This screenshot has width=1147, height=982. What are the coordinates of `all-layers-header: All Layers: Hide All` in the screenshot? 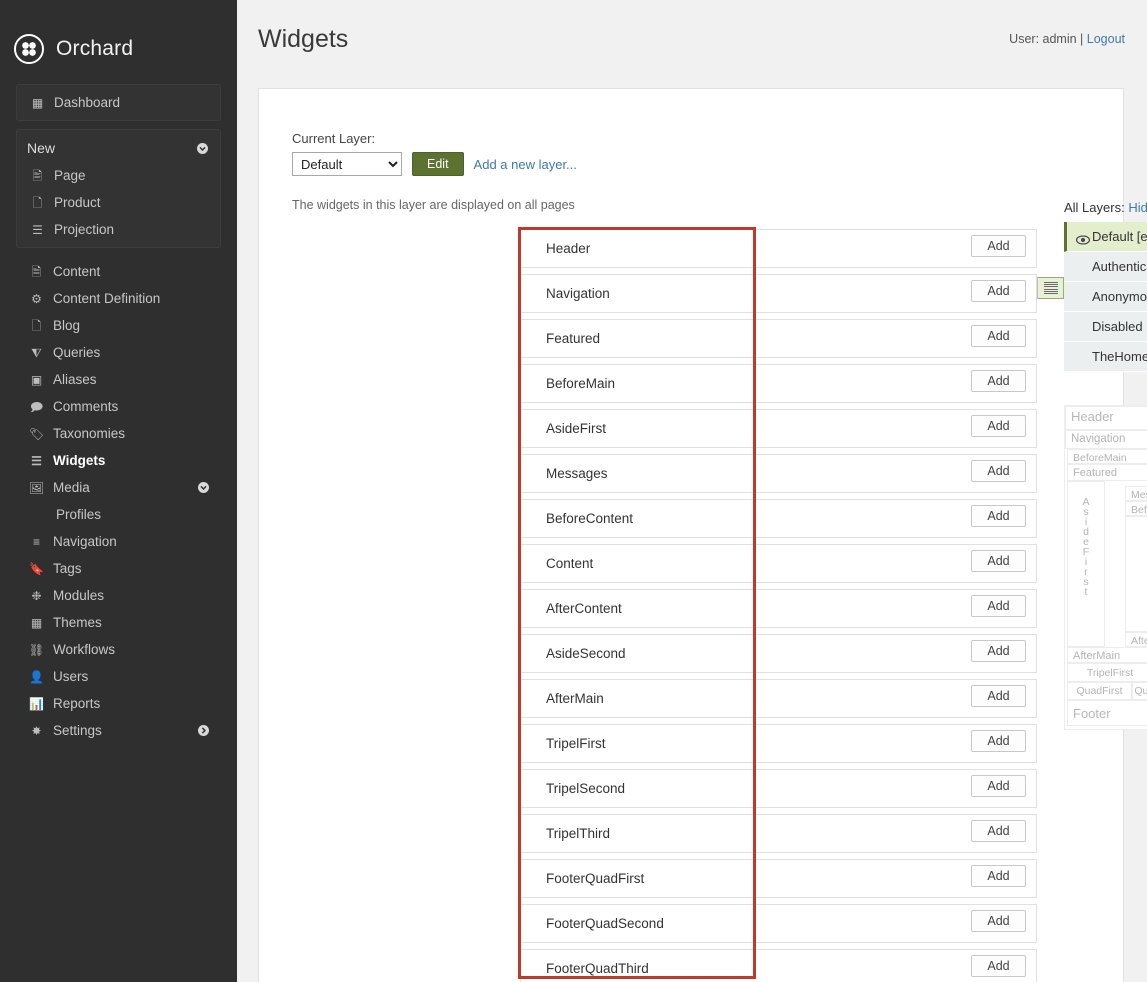 It's located at (1105, 207).